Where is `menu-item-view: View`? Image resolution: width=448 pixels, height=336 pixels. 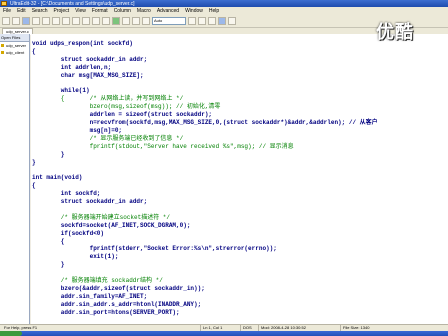 menu-item-view: View is located at coordinates (80, 11).